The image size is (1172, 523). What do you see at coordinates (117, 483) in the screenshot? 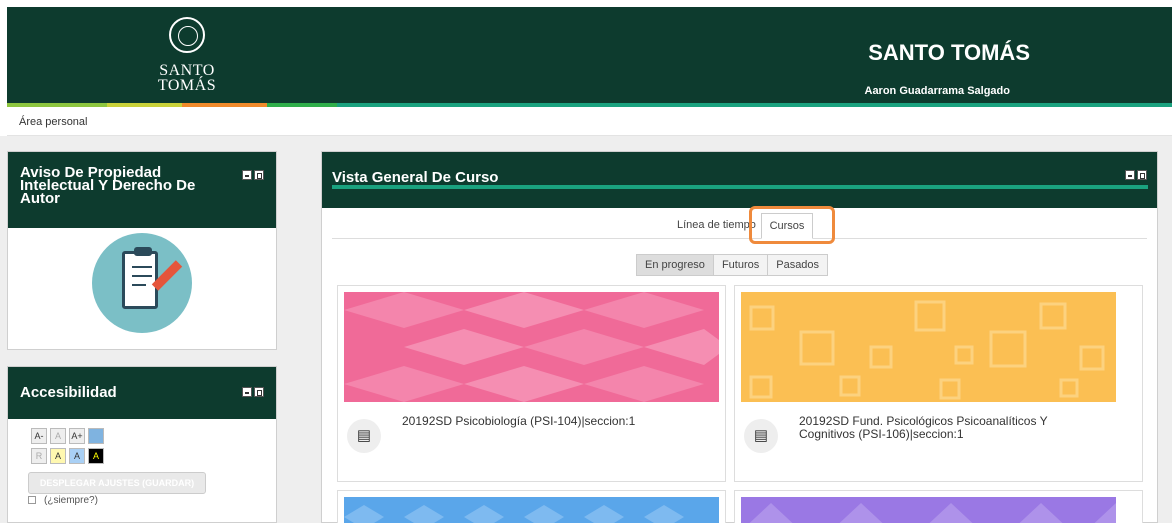
I see `save-settings-button: DESPLEGAR AJUSTES (GUARDAR)` at bounding box center [117, 483].